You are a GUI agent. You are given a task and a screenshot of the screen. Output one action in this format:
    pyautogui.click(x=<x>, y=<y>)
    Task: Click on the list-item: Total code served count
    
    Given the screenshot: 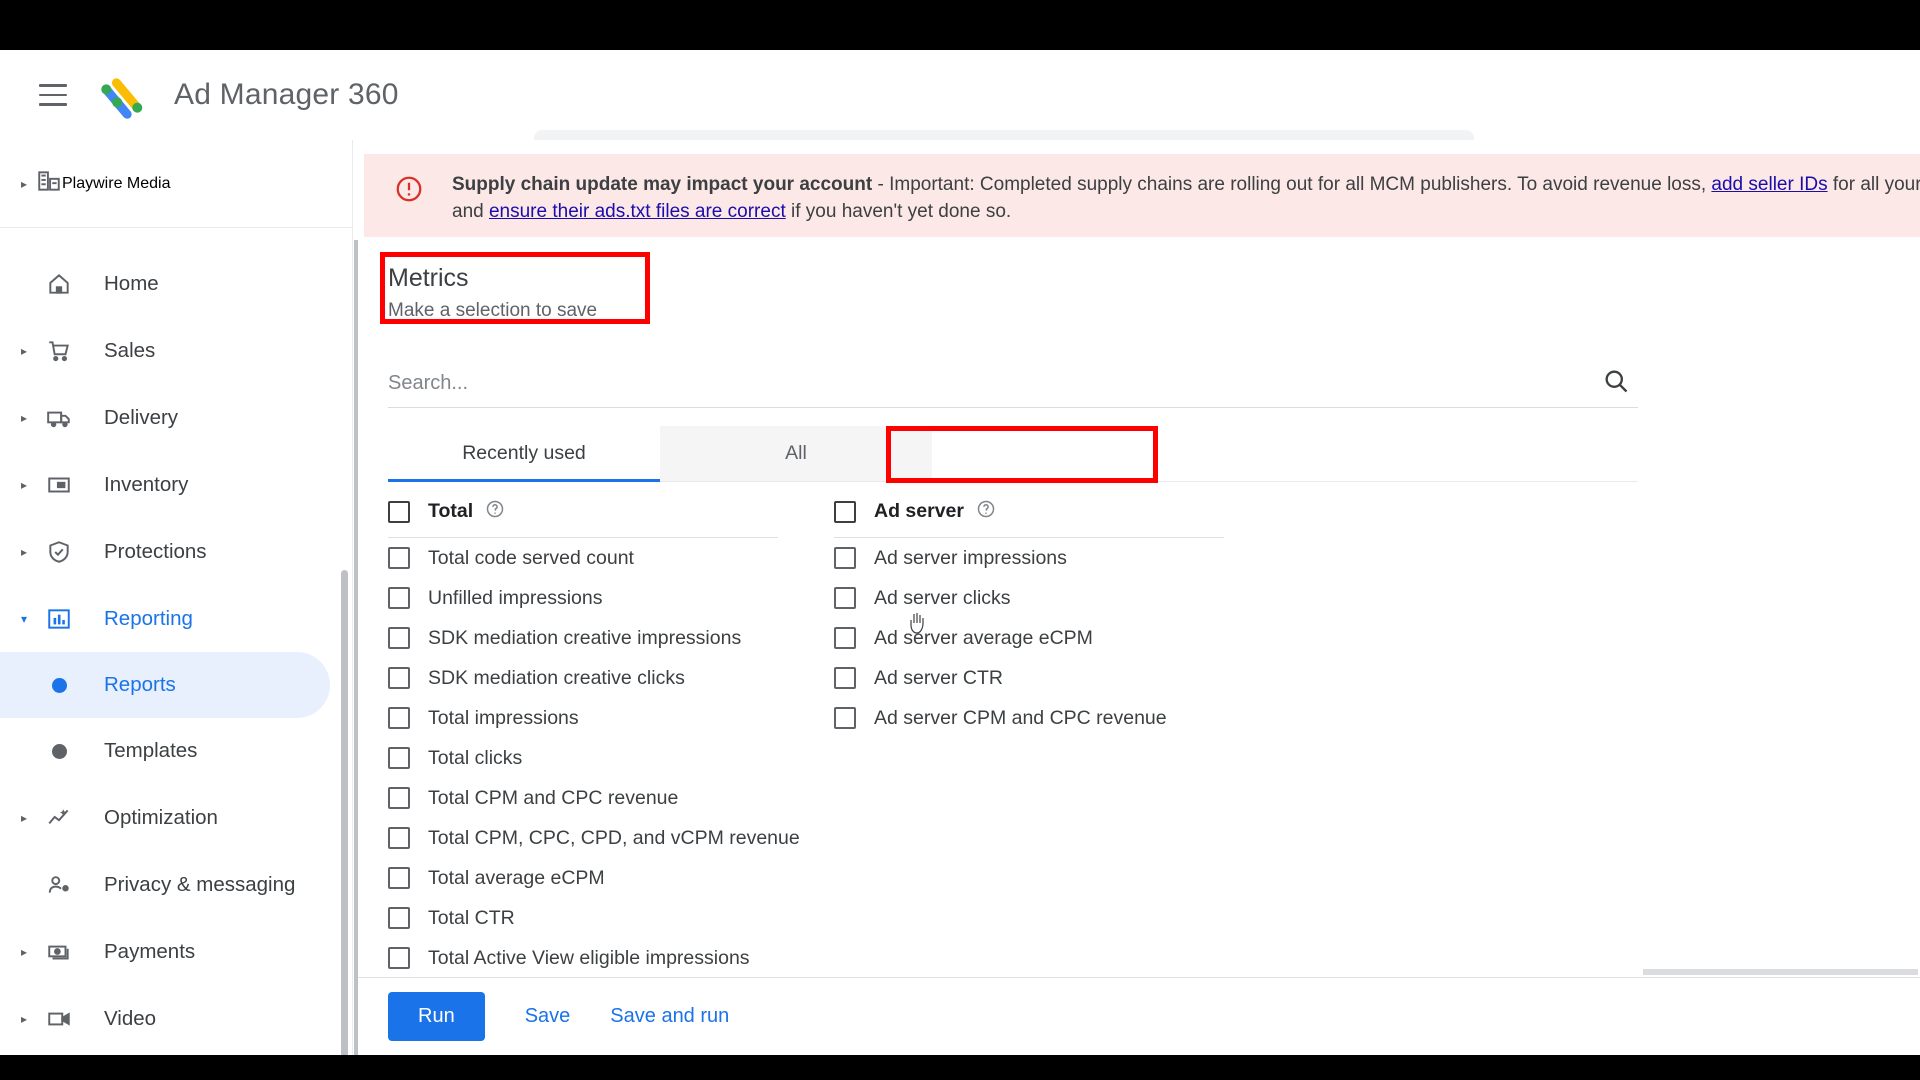 What is the action you would take?
    pyautogui.click(x=583, y=558)
    